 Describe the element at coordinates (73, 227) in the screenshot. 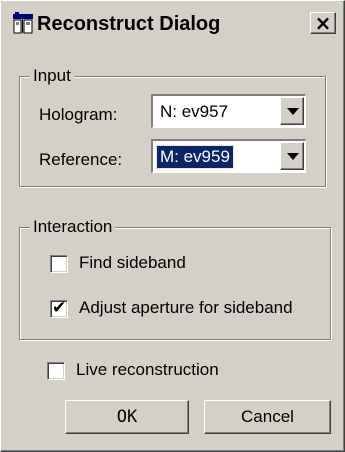

I see `interaction-group-title: Interaction` at that location.